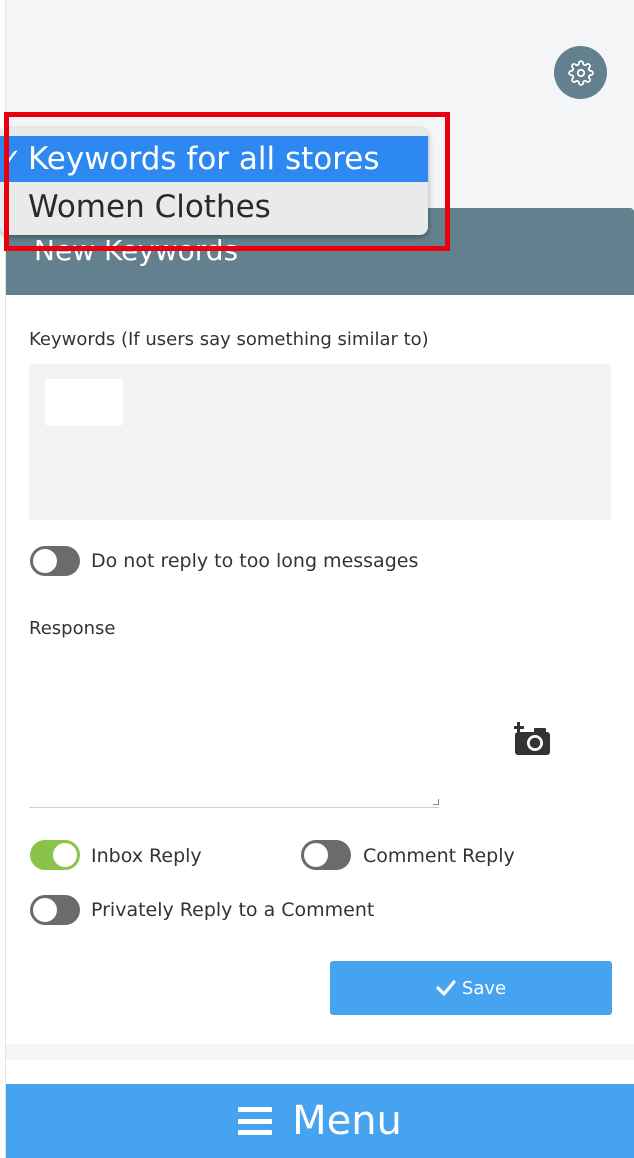  I want to click on inbox-reply-toggle, so click(55, 855).